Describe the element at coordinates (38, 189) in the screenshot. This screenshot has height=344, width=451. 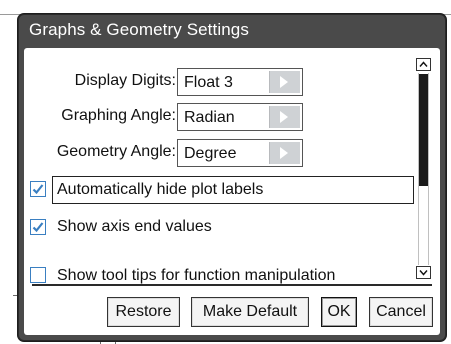
I see `hide-plot-labels-checkbox` at that location.